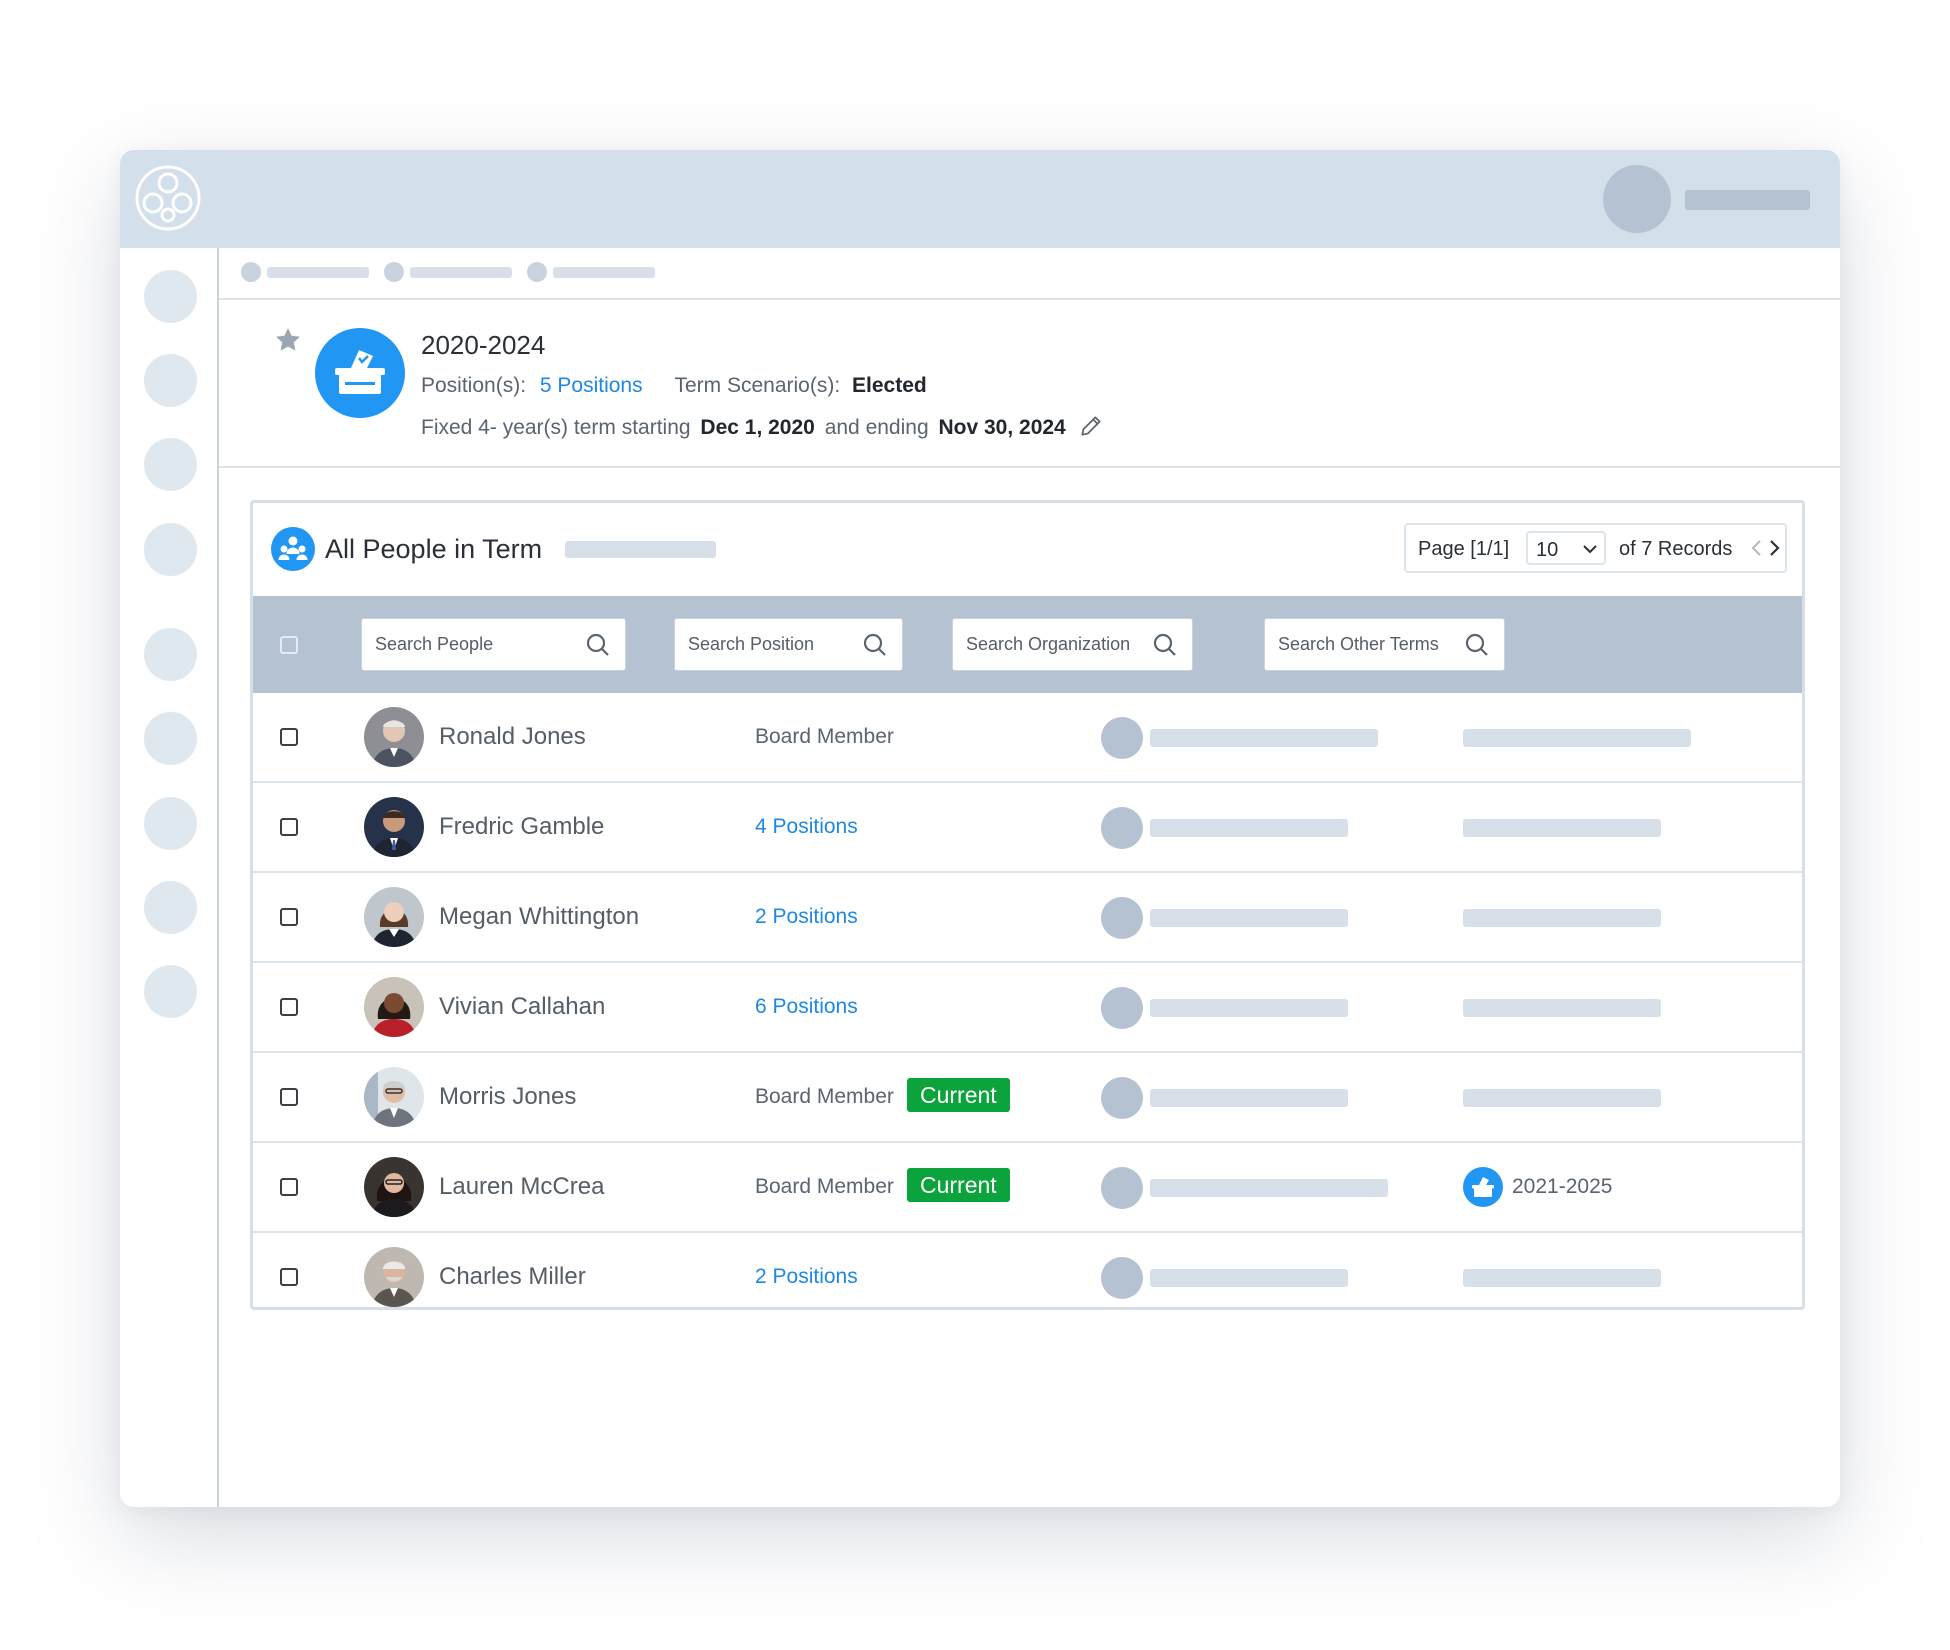  What do you see at coordinates (876, 427) in the screenshot?
I see `and-ending-label: and ending` at bounding box center [876, 427].